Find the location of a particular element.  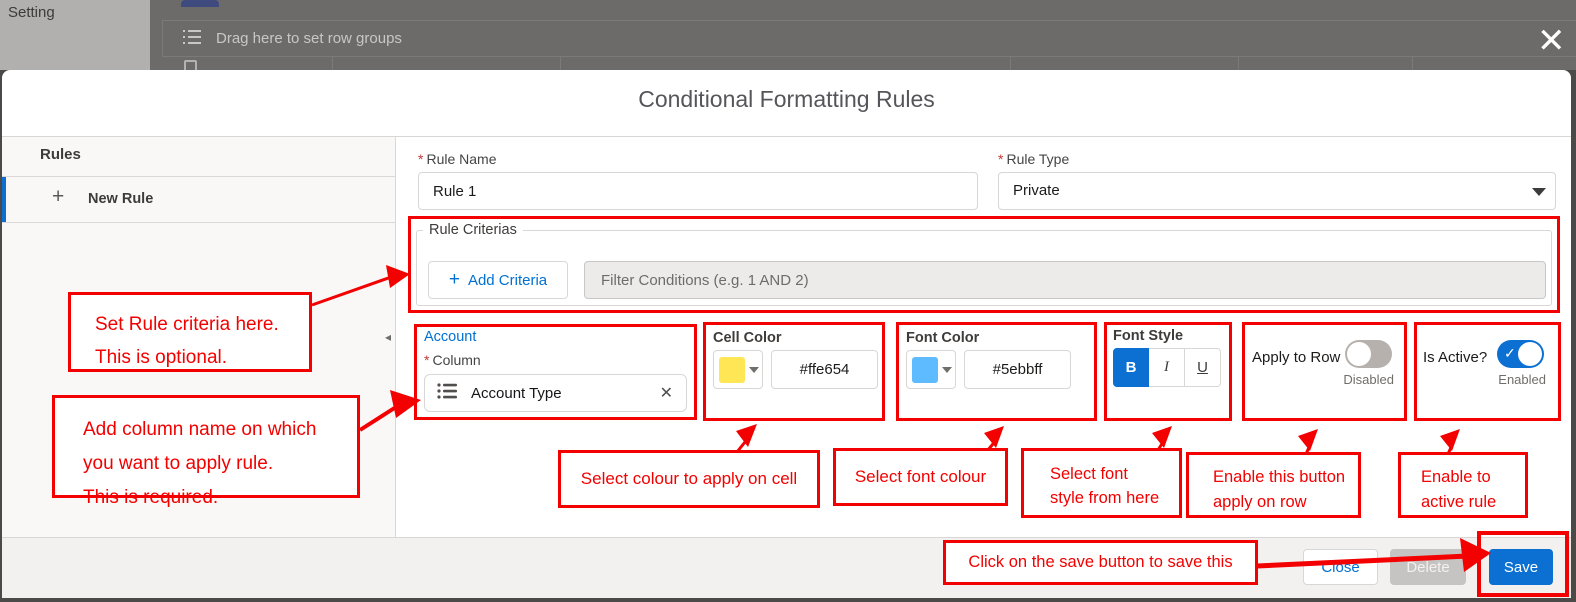

is-active-toggle: ✓ is located at coordinates (1520, 354).